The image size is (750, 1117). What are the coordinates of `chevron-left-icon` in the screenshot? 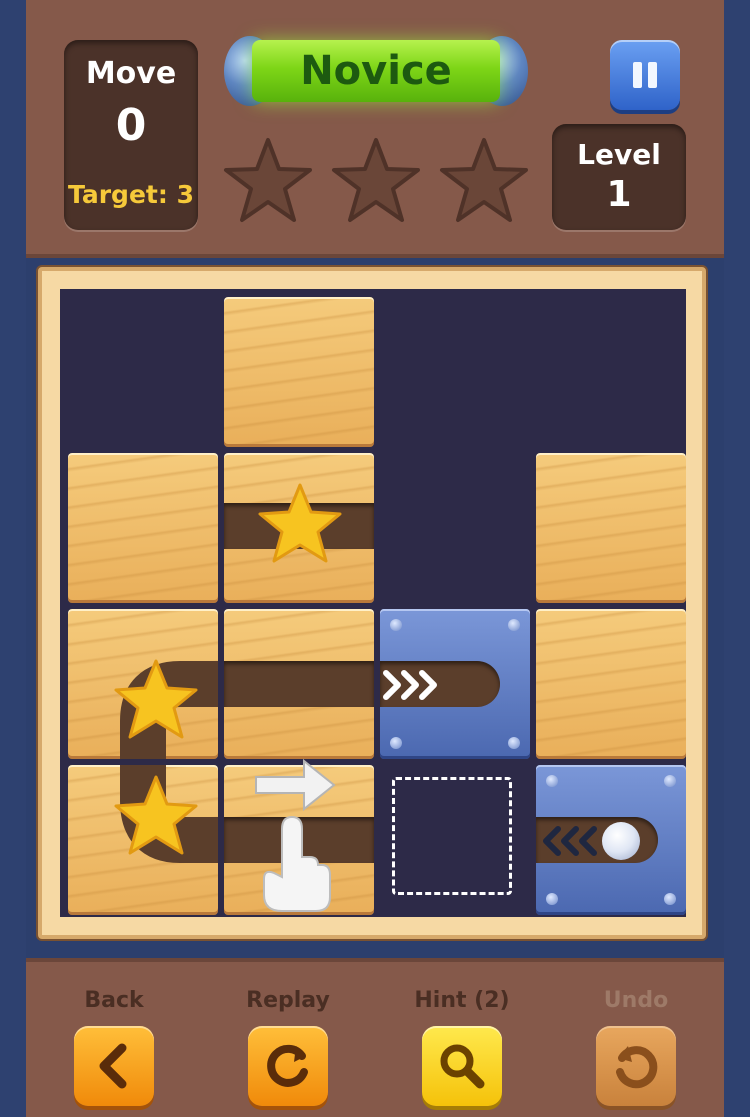 It's located at (113, 1066).